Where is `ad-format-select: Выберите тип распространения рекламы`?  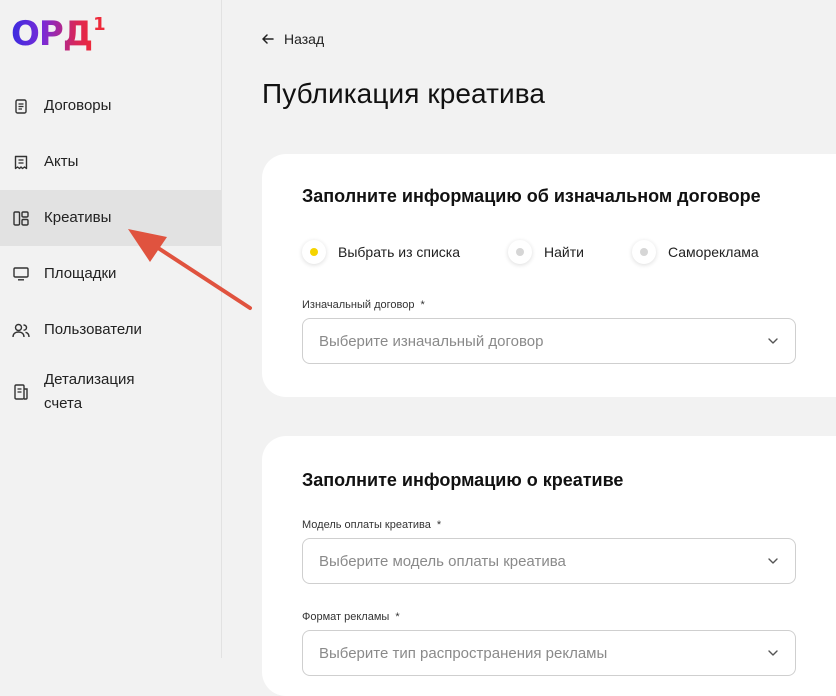
ad-format-select: Выберите тип распространения рекламы is located at coordinates (549, 653).